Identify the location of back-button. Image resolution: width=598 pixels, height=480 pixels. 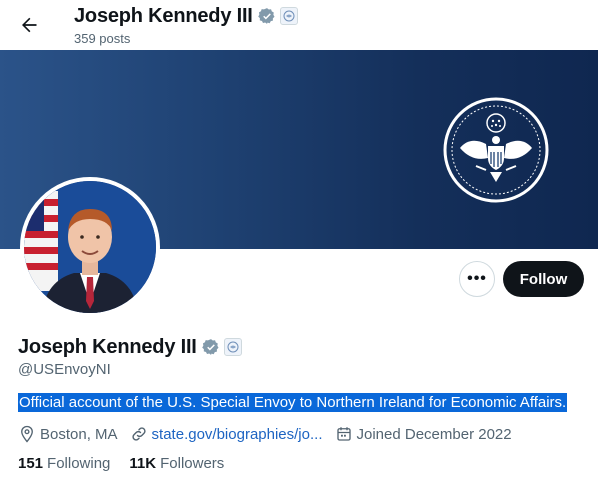
(29, 25).